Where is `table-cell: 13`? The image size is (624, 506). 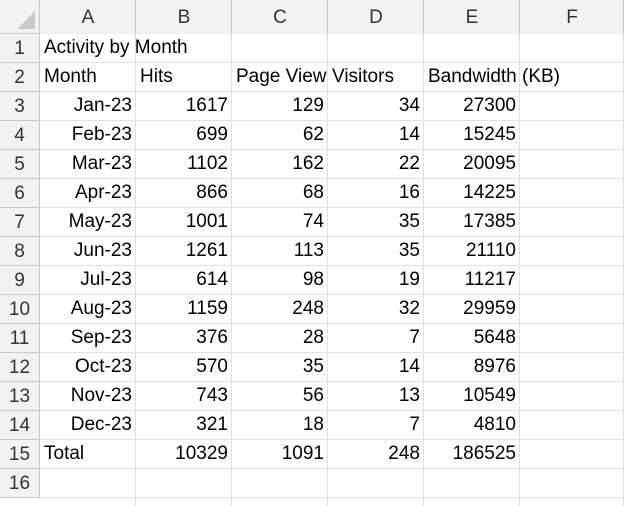 table-cell: 13 is located at coordinates (376, 396).